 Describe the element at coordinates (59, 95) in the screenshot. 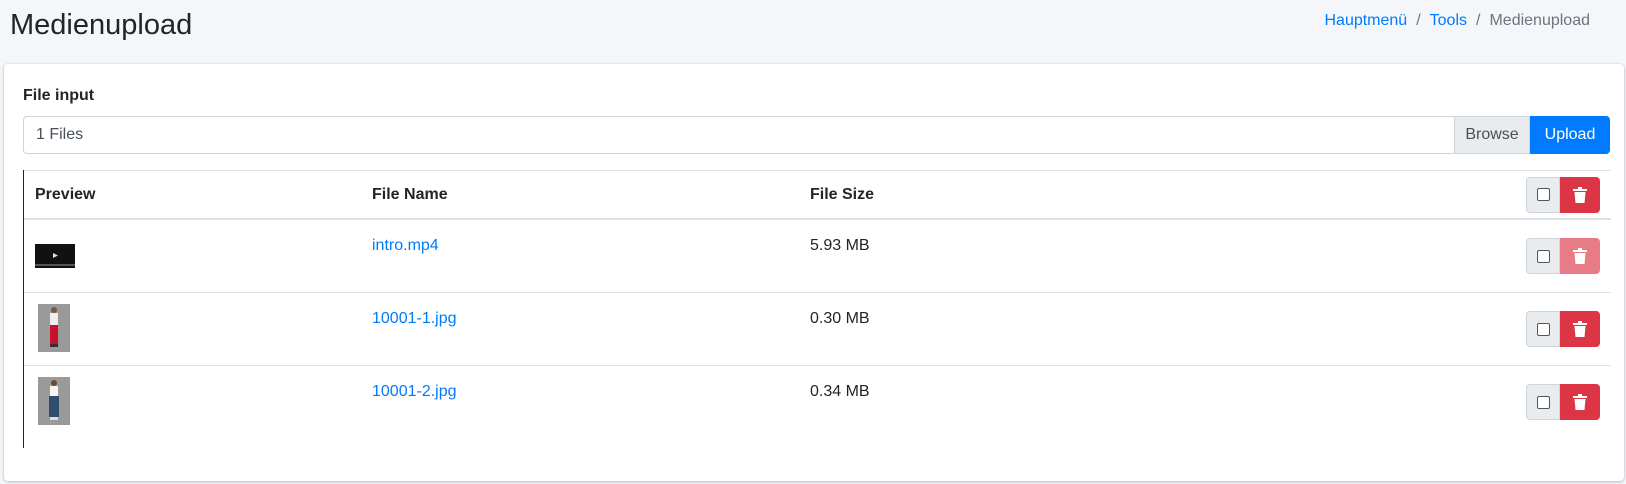

I see `file-input-label: File input` at that location.